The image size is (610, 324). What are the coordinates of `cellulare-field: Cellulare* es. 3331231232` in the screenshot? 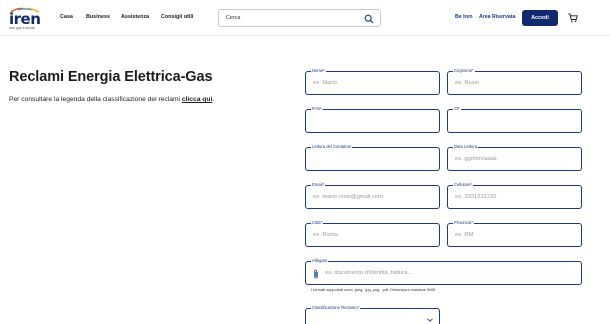 It's located at (514, 195).